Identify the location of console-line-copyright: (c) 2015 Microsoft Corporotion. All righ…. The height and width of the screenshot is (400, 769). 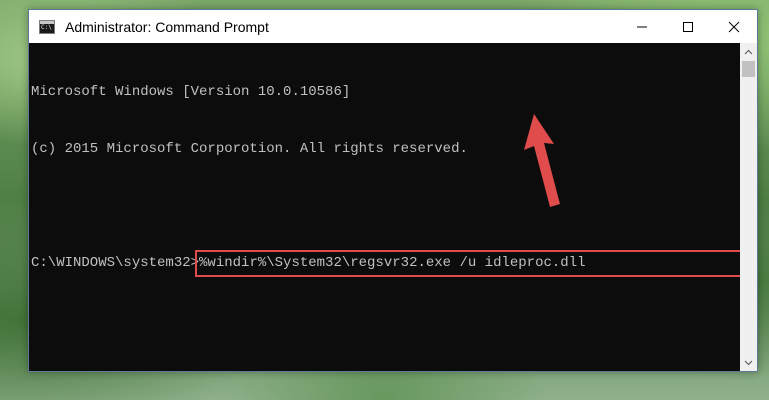
(249, 149).